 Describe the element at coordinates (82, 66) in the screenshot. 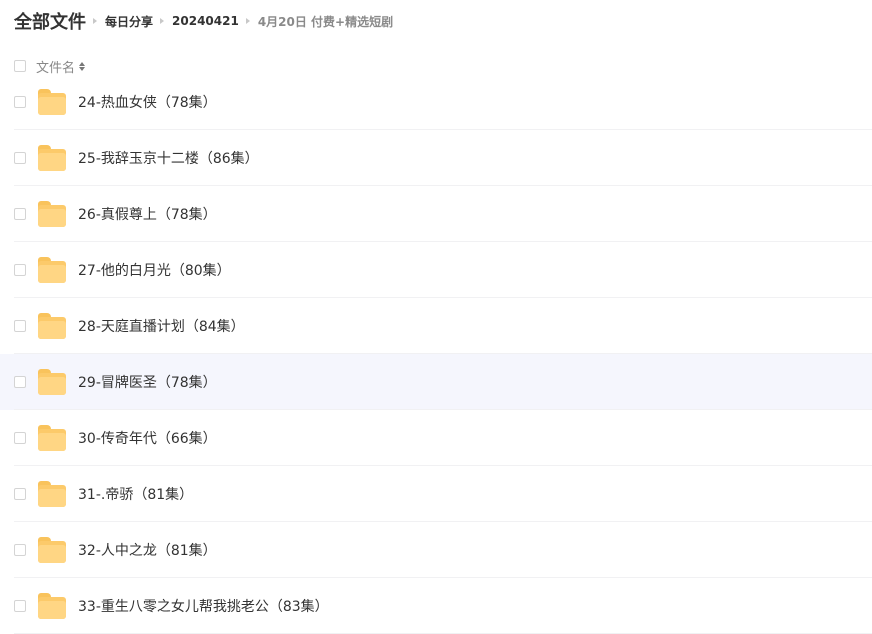

I see `sort-icon` at that location.